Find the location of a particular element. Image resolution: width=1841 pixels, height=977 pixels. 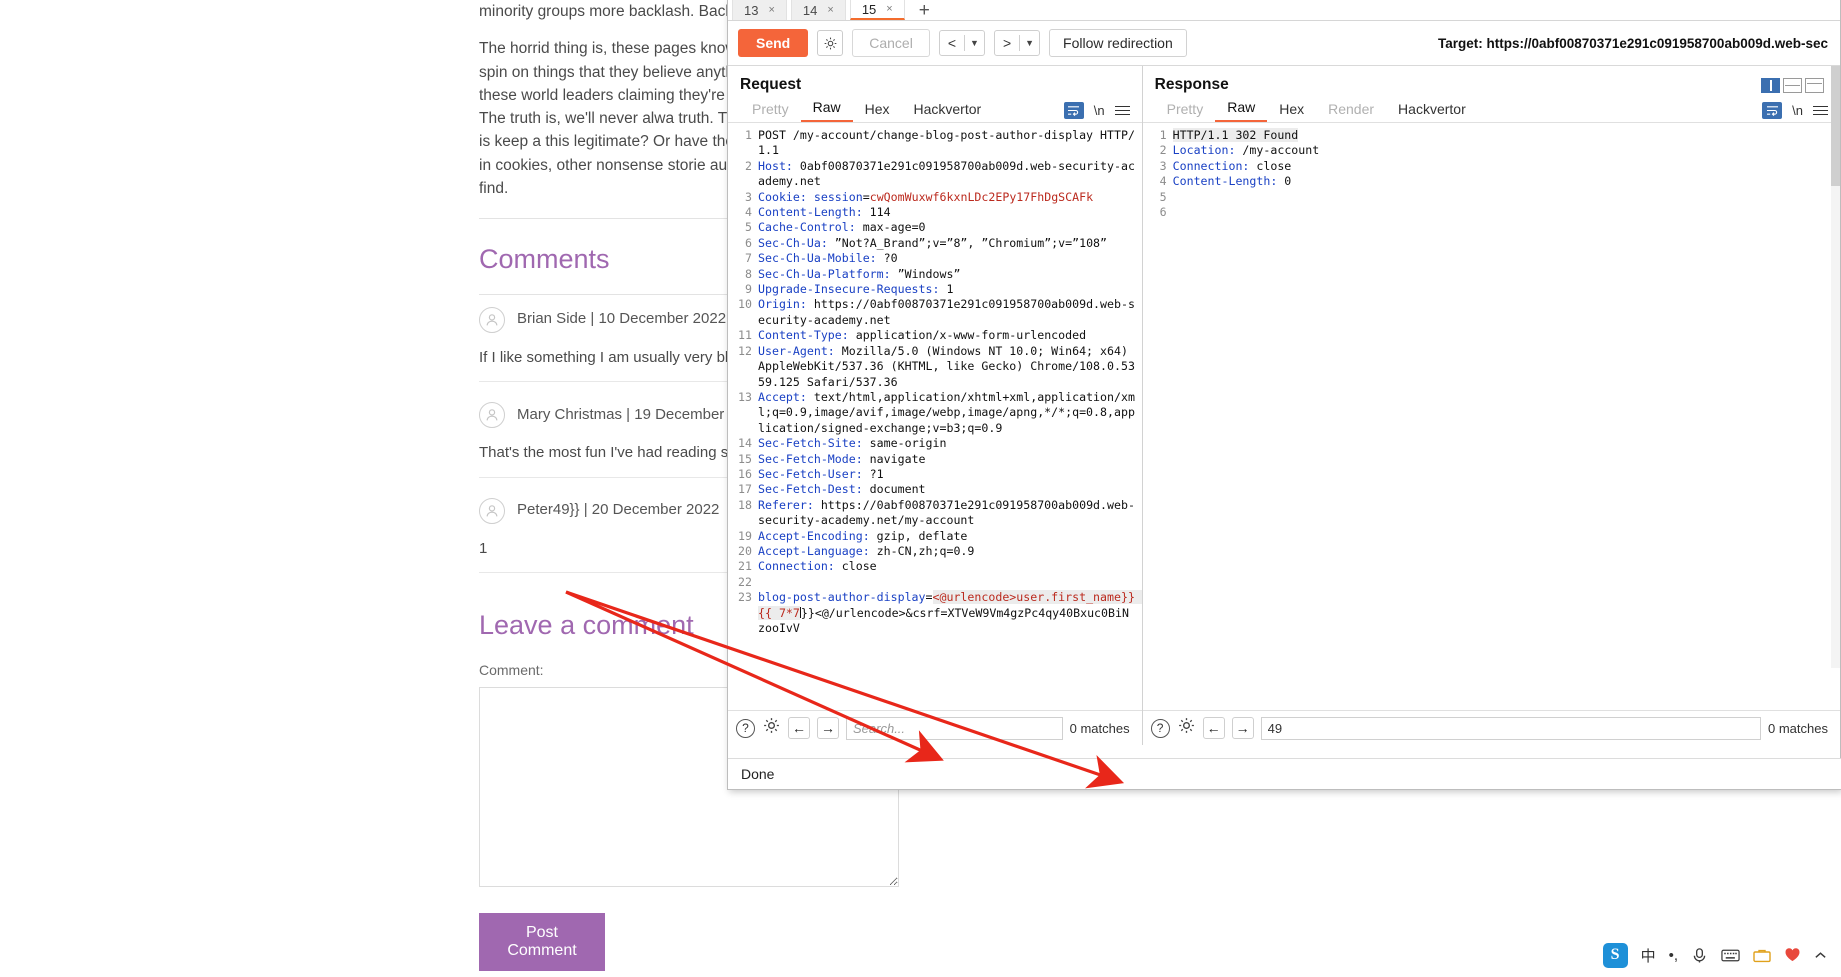

code-line: 6 is located at coordinates (1491, 212).